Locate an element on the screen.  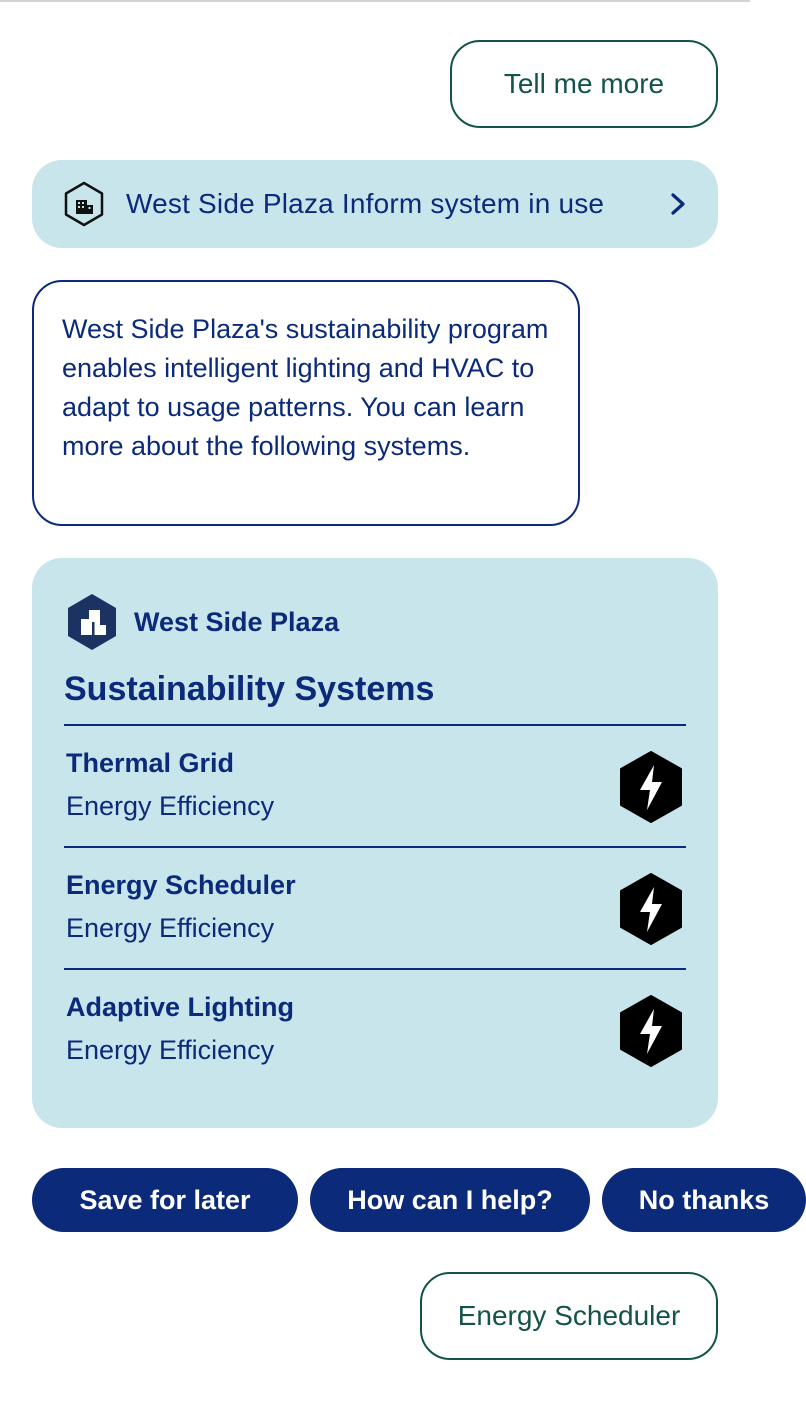
system-in-use-banner: West Side Plaza Inform system in use is located at coordinates (375, 204).